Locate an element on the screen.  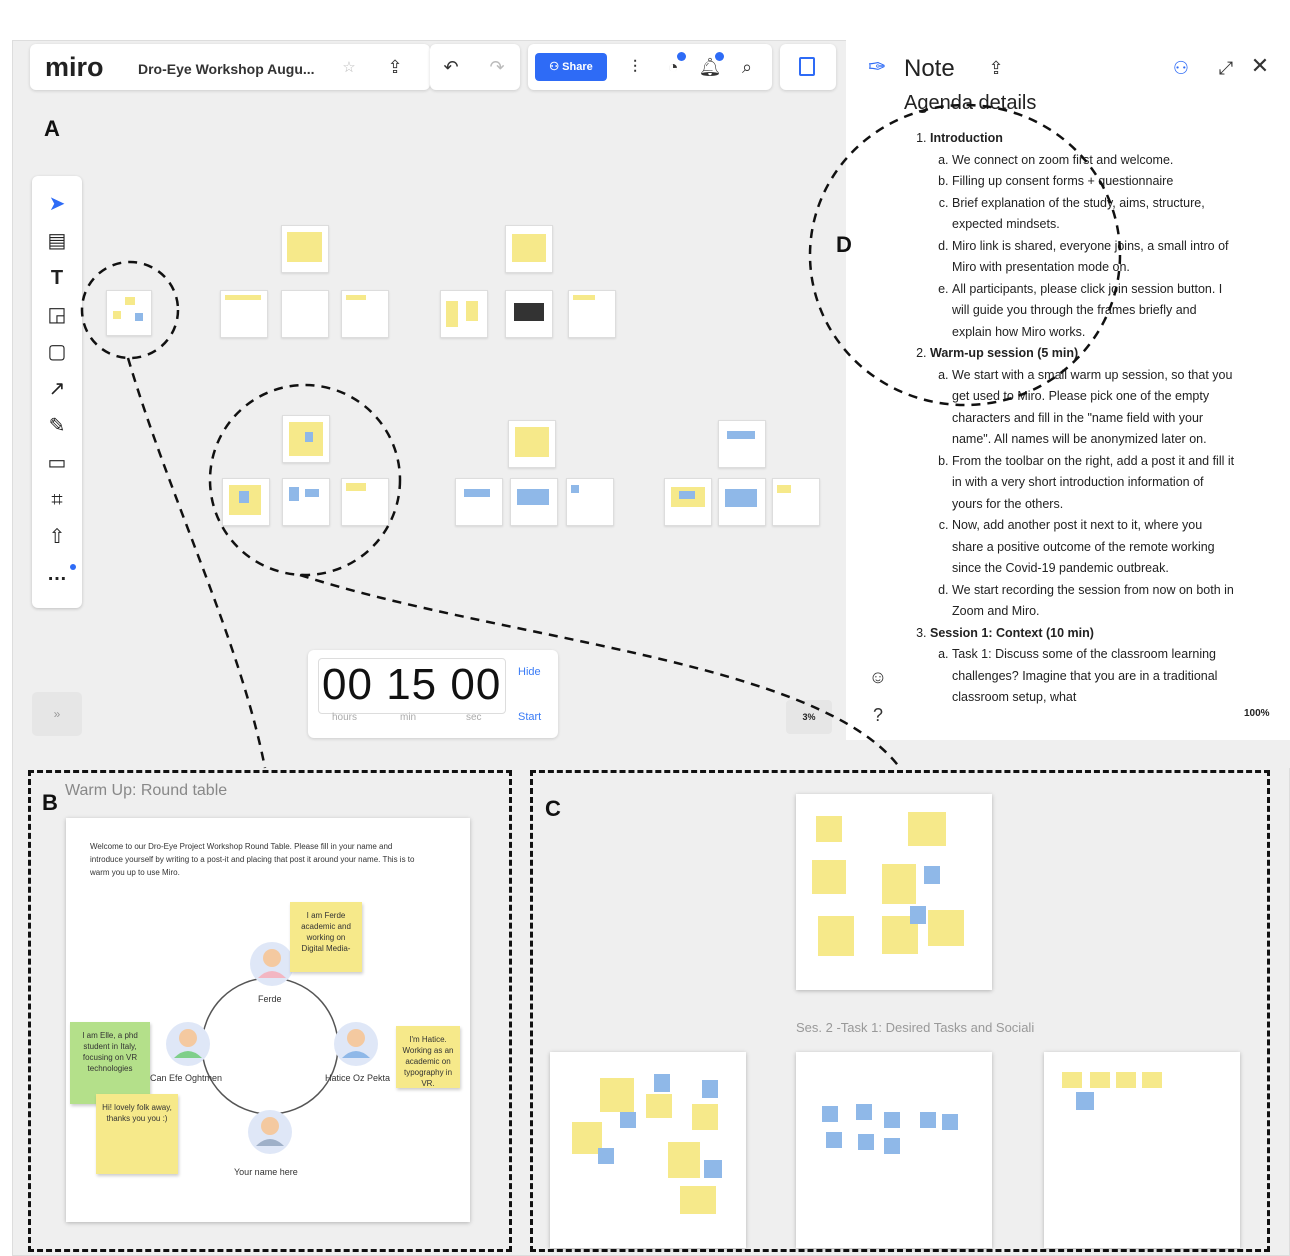
callout-circle-c is located at coordinates (305, 480).